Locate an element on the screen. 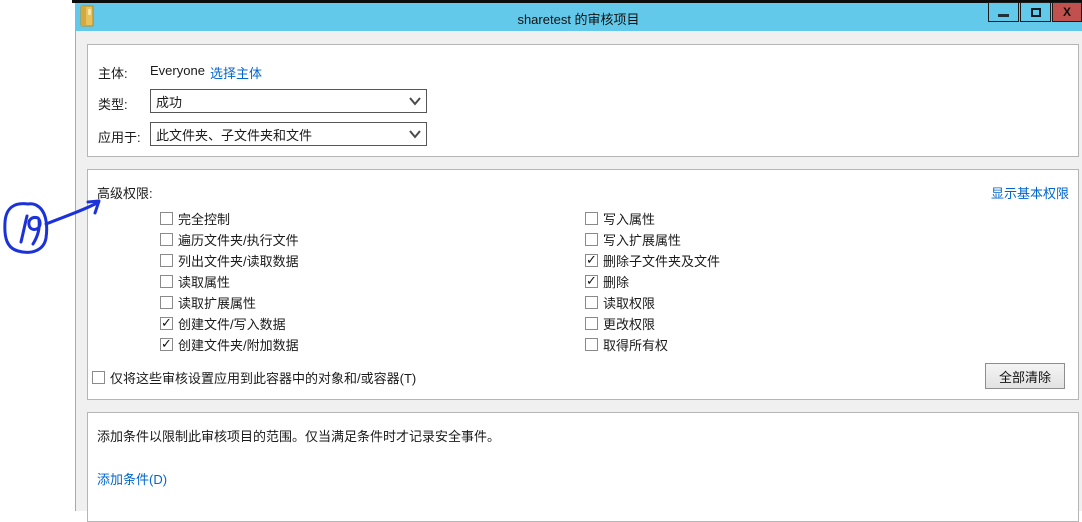 The image size is (1082, 522). permission-checkbox-row: ✓ 更改权限 is located at coordinates (652, 323).